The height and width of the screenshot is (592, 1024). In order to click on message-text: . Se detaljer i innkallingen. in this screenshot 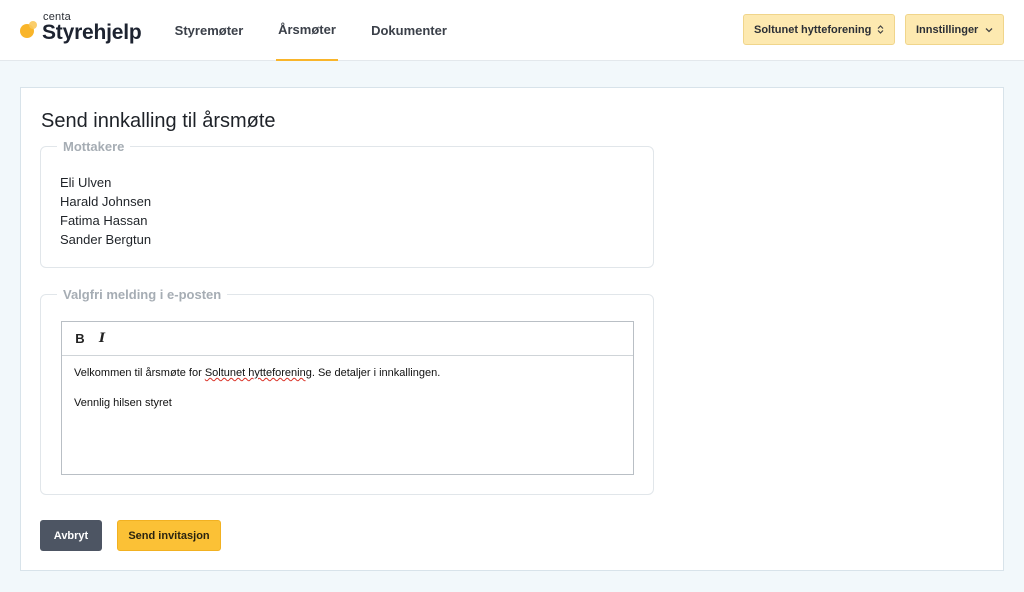, I will do `click(376, 373)`.